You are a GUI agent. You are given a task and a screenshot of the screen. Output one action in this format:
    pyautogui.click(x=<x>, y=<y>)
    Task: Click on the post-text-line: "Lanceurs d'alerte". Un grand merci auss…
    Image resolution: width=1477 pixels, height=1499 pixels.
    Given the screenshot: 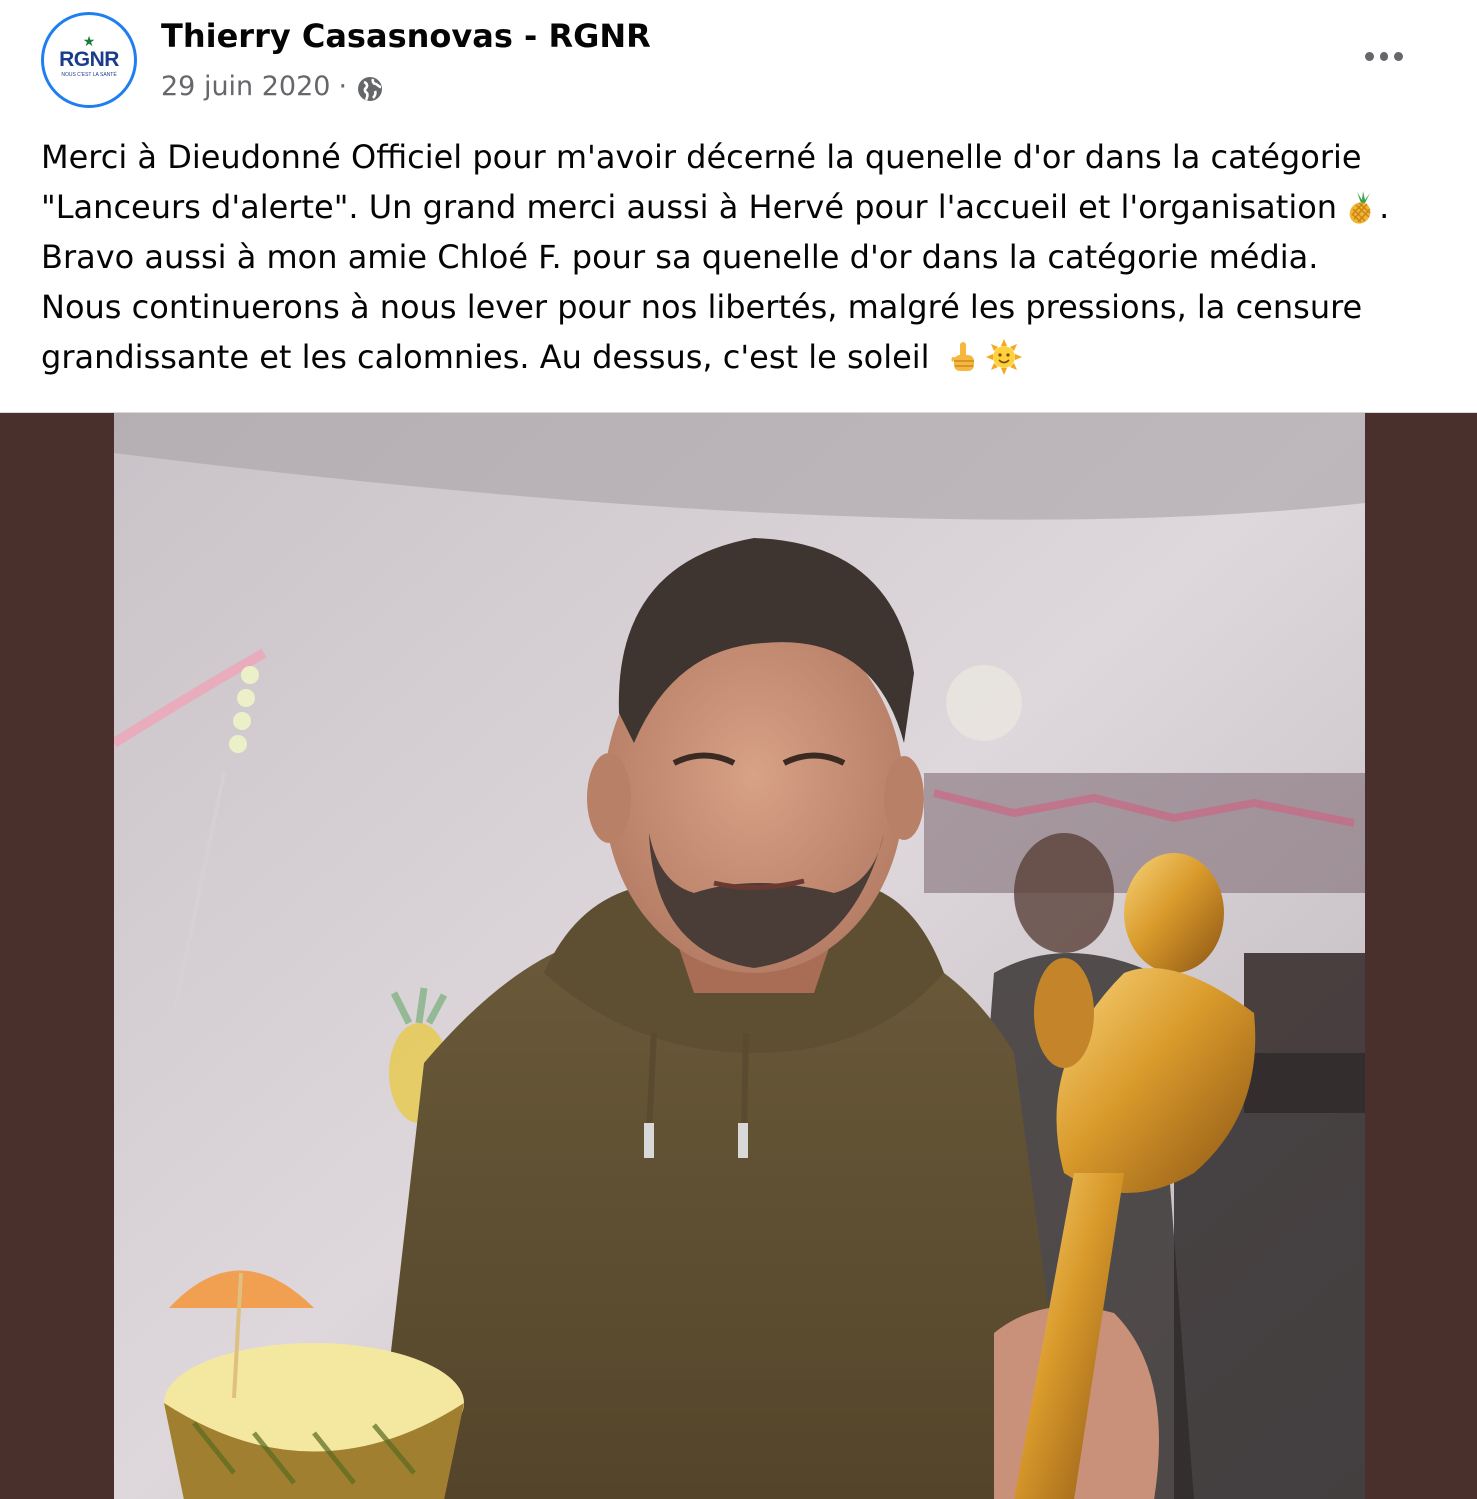 What is the action you would take?
    pyautogui.click(x=751, y=207)
    